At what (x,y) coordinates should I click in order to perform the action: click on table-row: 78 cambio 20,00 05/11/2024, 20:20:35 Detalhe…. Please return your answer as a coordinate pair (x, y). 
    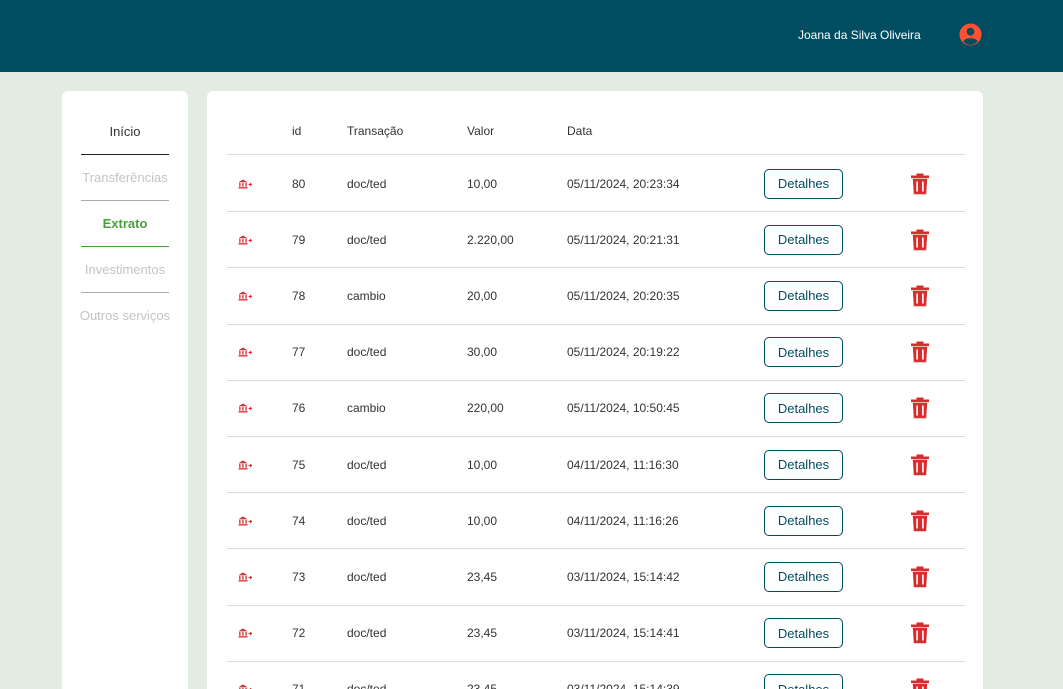
    Looking at the image, I should click on (596, 296).